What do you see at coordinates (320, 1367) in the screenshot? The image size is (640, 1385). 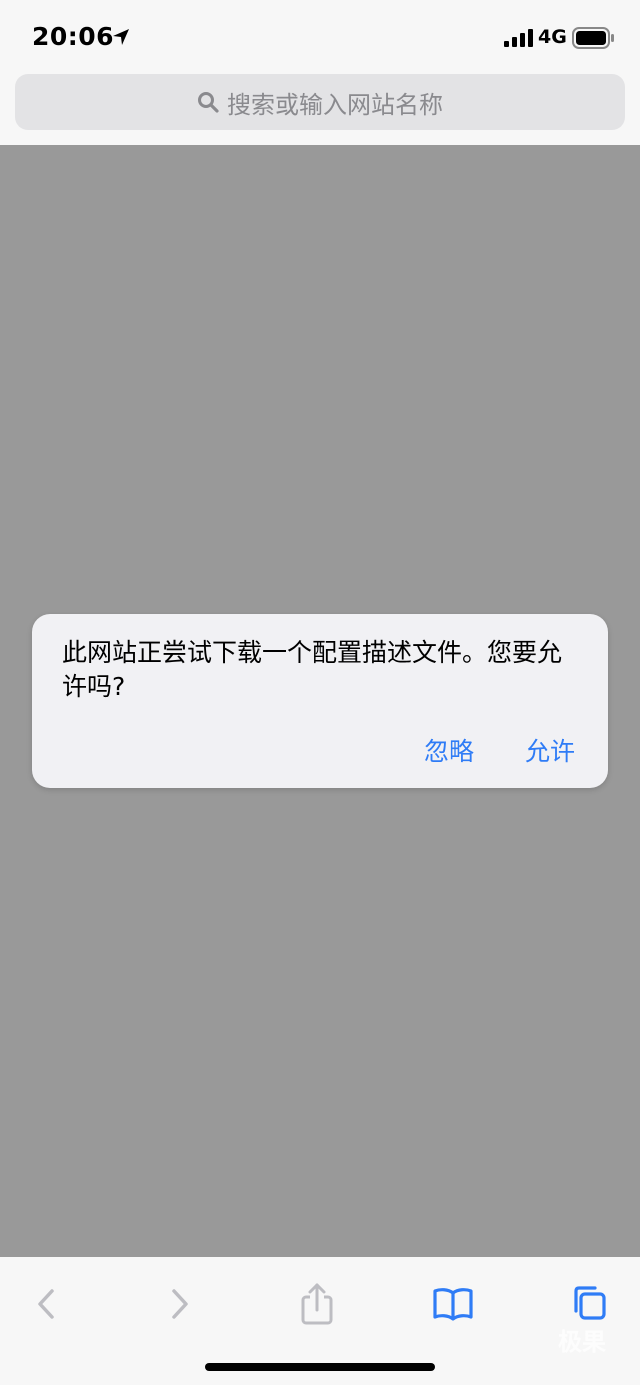 I see `home-indicator` at bounding box center [320, 1367].